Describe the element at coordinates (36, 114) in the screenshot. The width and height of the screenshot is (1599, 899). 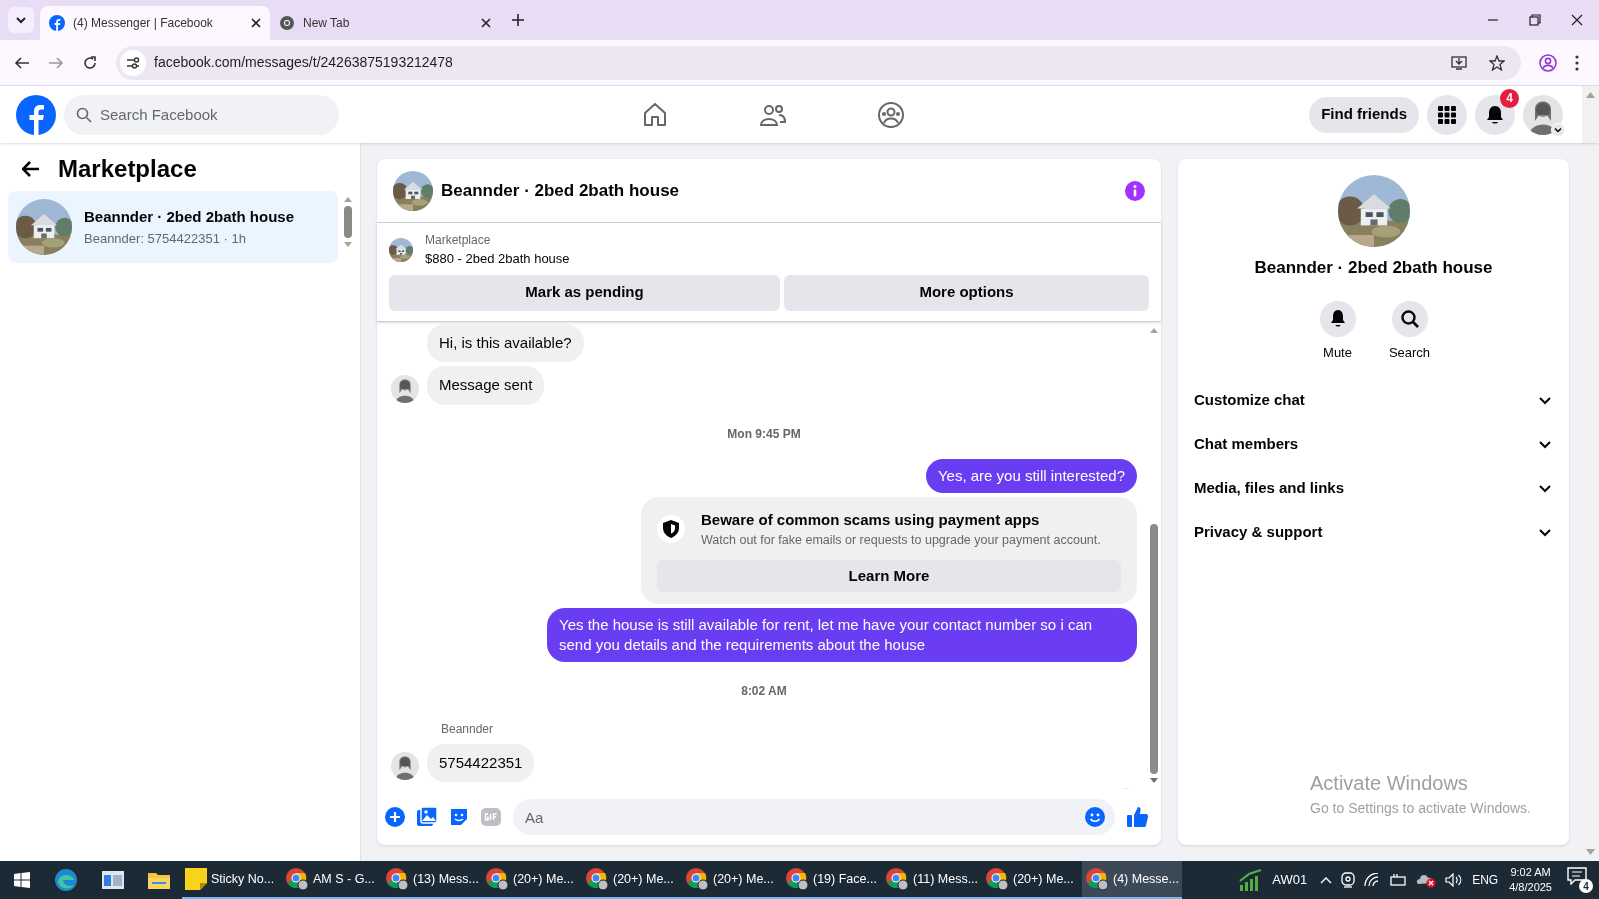
I see `facebook-logo` at that location.